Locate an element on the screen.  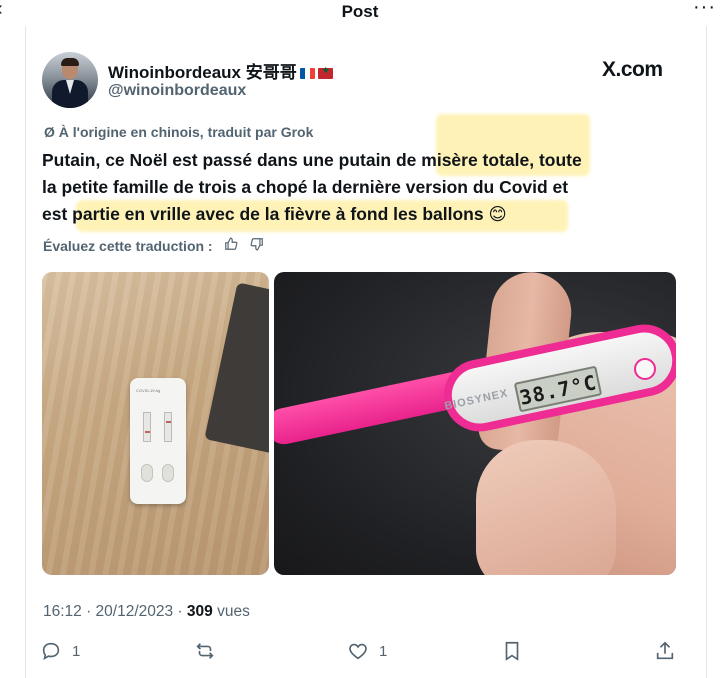
covid-test-photo: COVID-19 Ag is located at coordinates (155, 423).